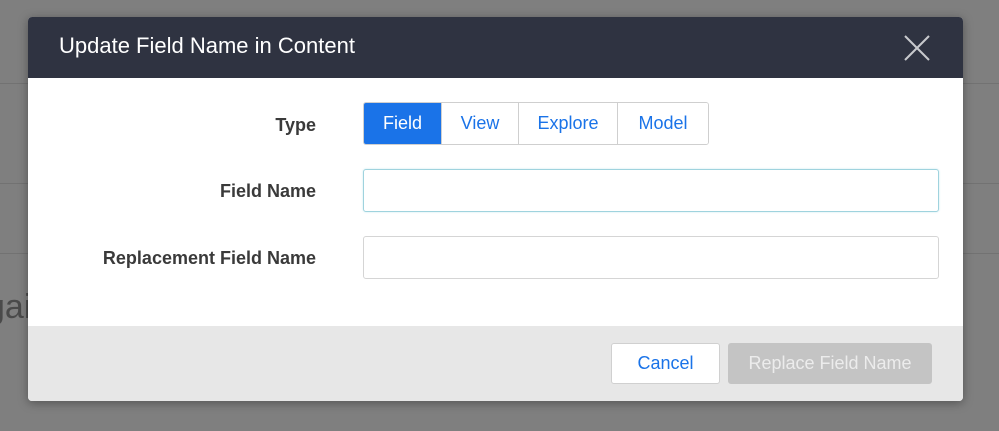 The image size is (999, 431). Describe the element at coordinates (207, 45) in the screenshot. I see `modal-title: Update Field Name in Content` at that location.